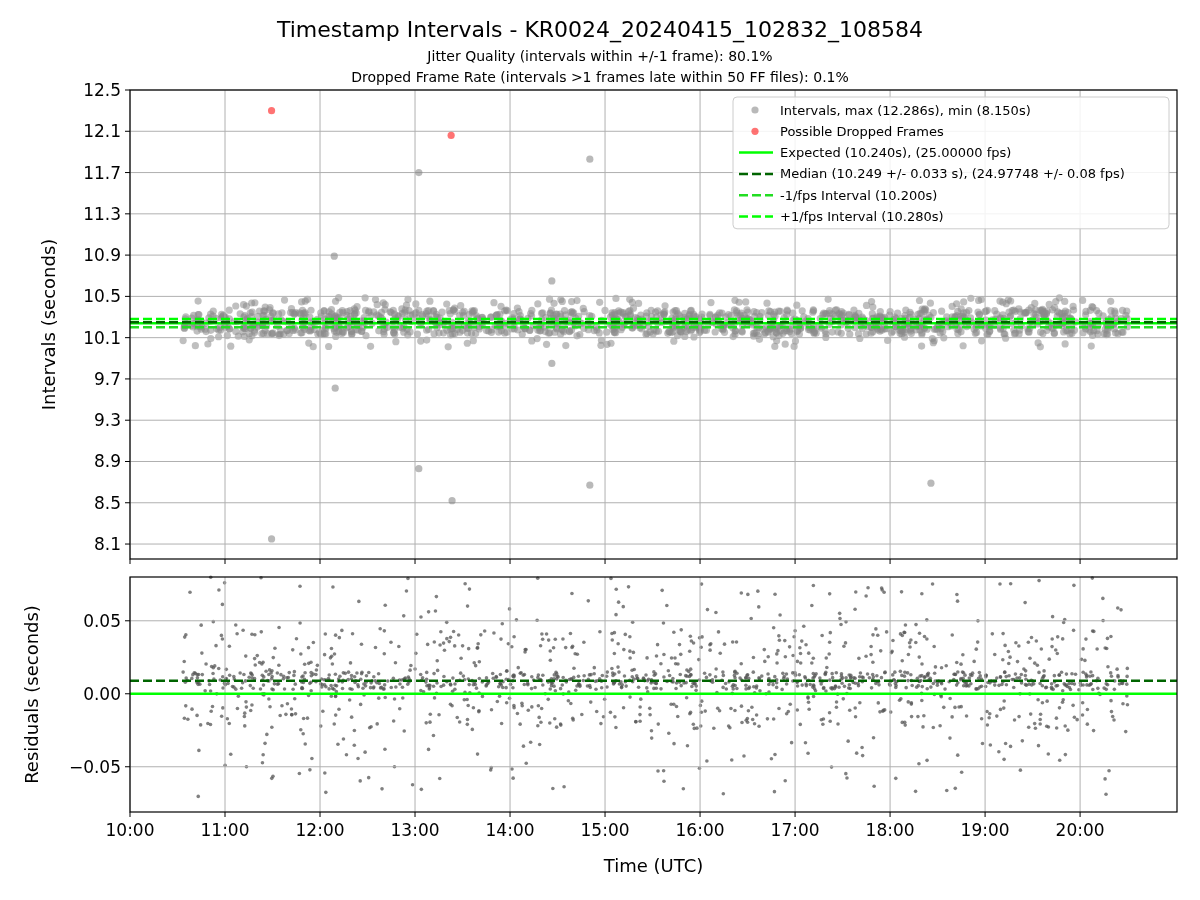 Image resolution: width=1200 pixels, height=900 pixels. What do you see at coordinates (102, 131) in the screenshot?
I see `tick-label: 12.1` at bounding box center [102, 131].